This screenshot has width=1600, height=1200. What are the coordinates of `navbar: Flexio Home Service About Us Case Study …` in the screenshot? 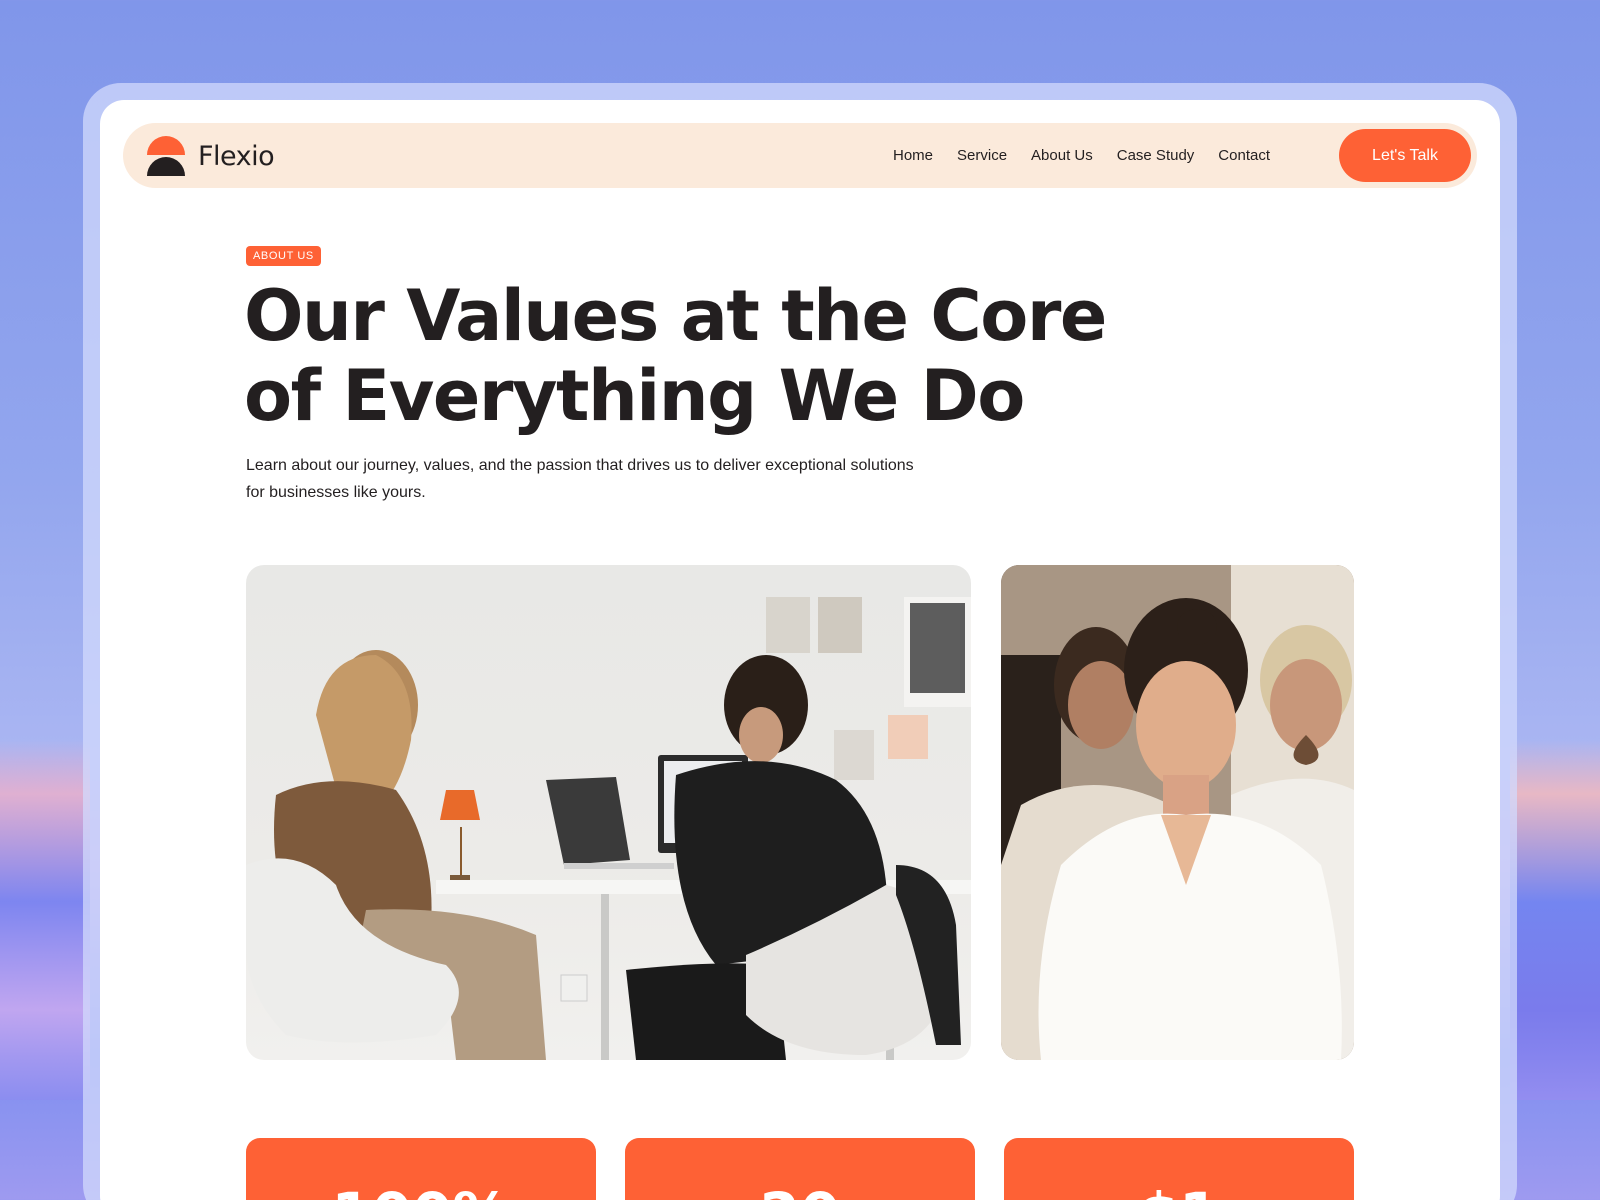 It's located at (800, 155).